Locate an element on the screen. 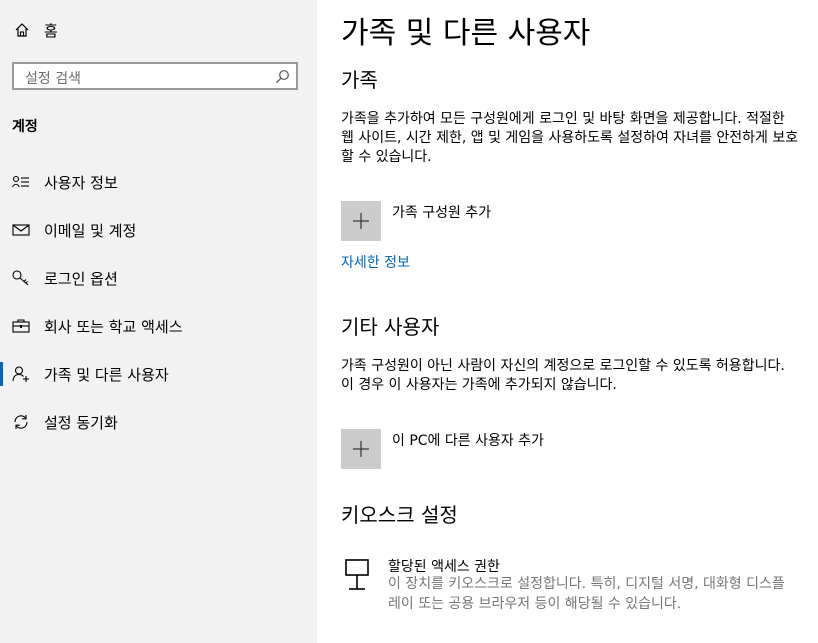 The width and height of the screenshot is (818, 643). add-user-icon is located at coordinates (20, 374).